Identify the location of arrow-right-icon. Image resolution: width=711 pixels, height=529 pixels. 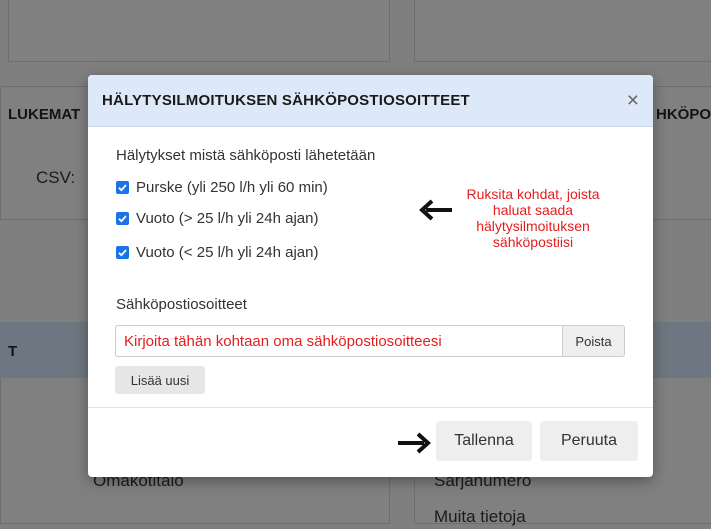
(414, 443).